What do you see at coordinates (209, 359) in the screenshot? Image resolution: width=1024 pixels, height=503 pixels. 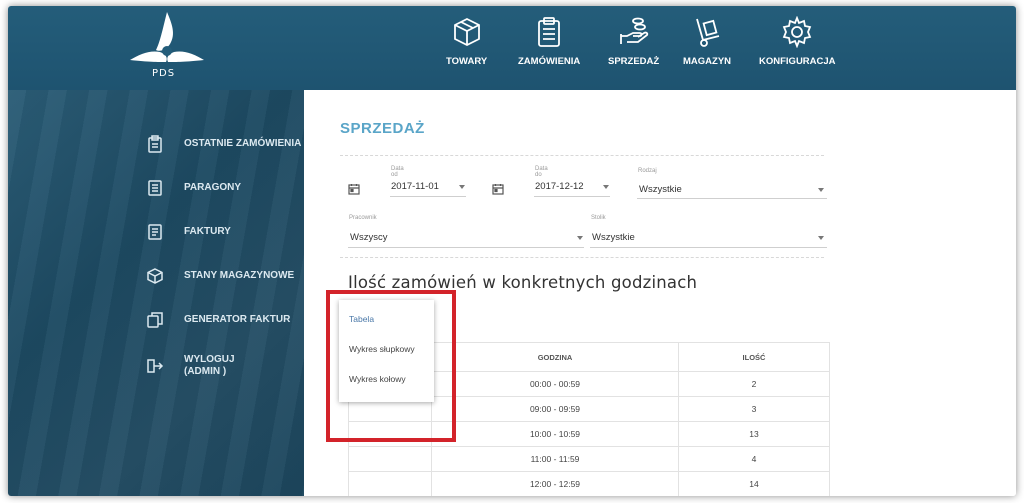 I see `logout-label: WYLOGUJ` at bounding box center [209, 359].